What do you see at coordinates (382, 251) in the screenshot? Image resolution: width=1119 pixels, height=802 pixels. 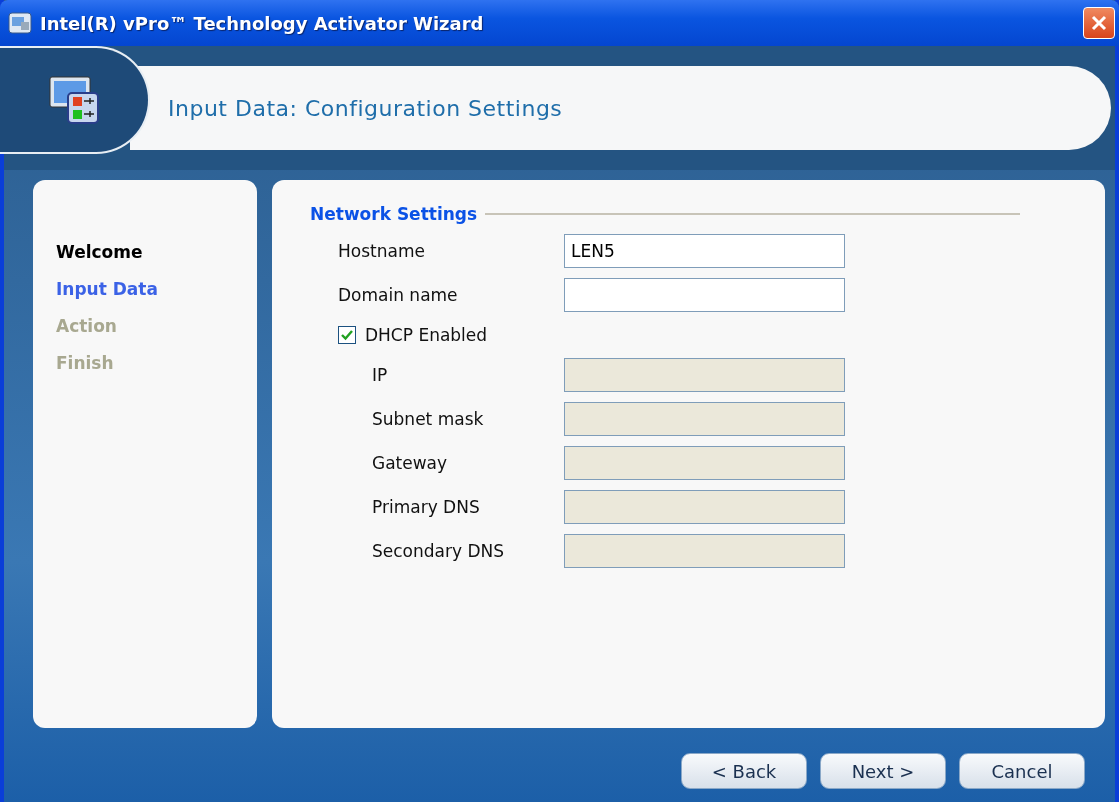 I see `field-label: Hostname` at bounding box center [382, 251].